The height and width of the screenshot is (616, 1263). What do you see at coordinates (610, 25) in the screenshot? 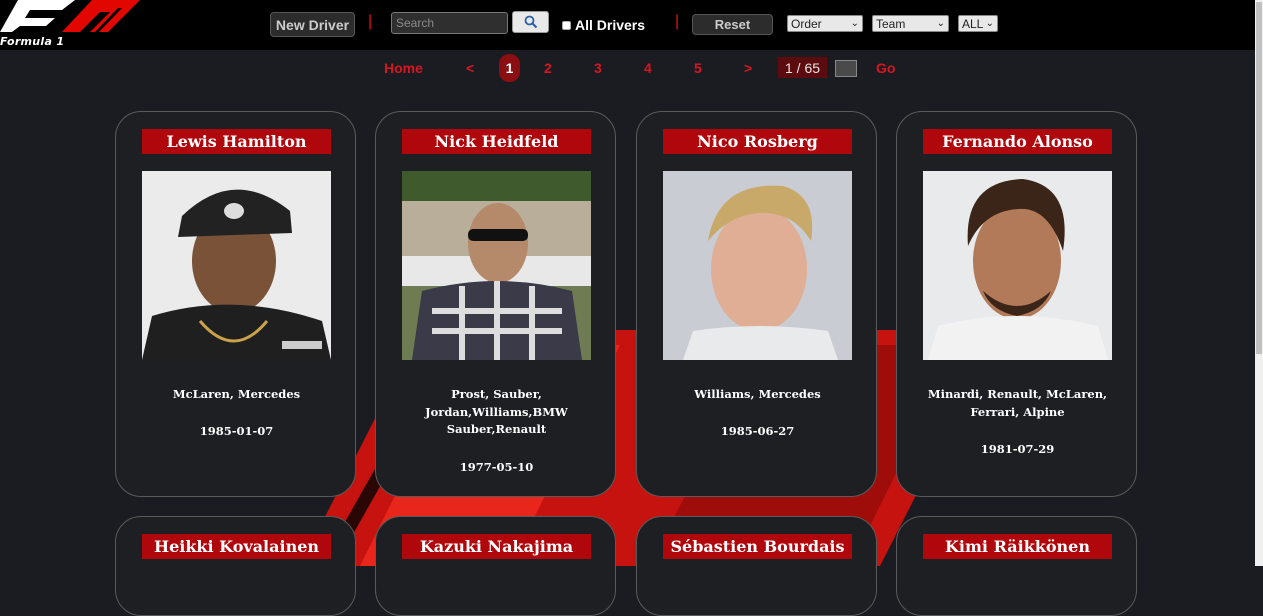
I see `all-drivers-label: All Drivers` at bounding box center [610, 25].